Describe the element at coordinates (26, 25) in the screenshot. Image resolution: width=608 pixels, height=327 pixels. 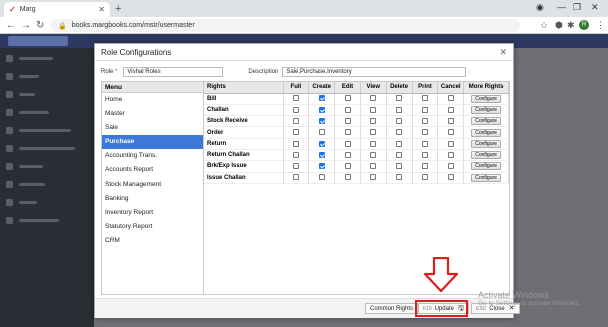
I see `forward-icon: →` at that location.